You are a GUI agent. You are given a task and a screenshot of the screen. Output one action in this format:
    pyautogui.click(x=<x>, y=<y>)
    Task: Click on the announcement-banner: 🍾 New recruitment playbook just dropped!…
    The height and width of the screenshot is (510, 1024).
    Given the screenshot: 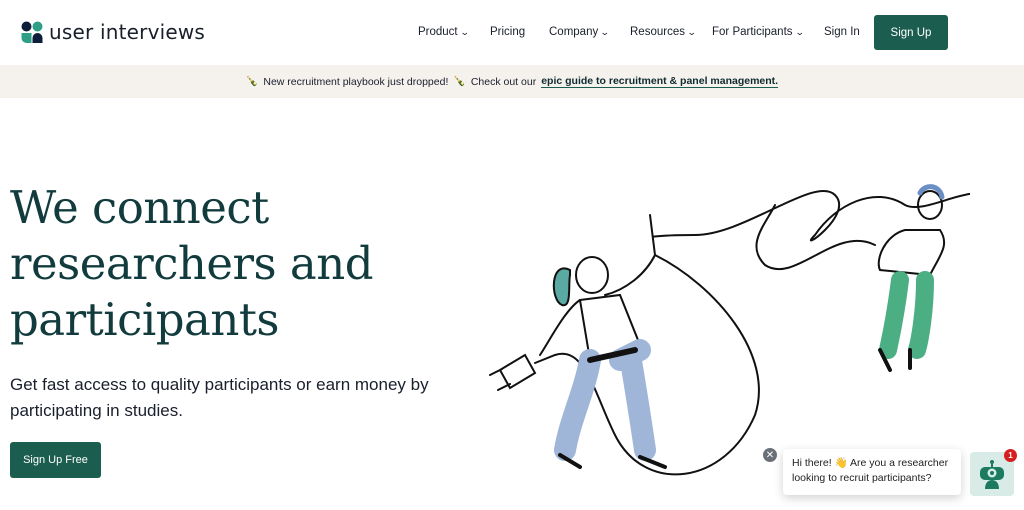 What is the action you would take?
    pyautogui.click(x=512, y=81)
    